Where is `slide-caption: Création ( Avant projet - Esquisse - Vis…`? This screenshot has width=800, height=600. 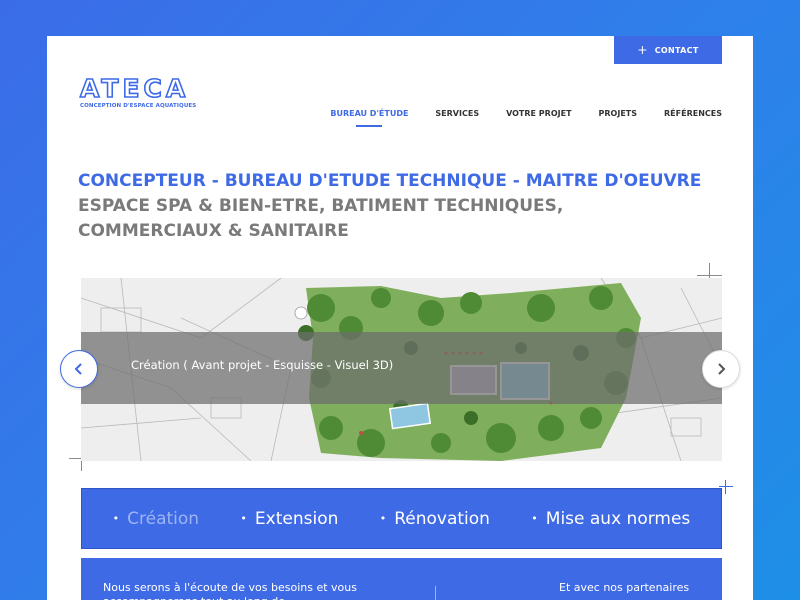 slide-caption: Création ( Avant projet - Esquisse - Vis… is located at coordinates (262, 365).